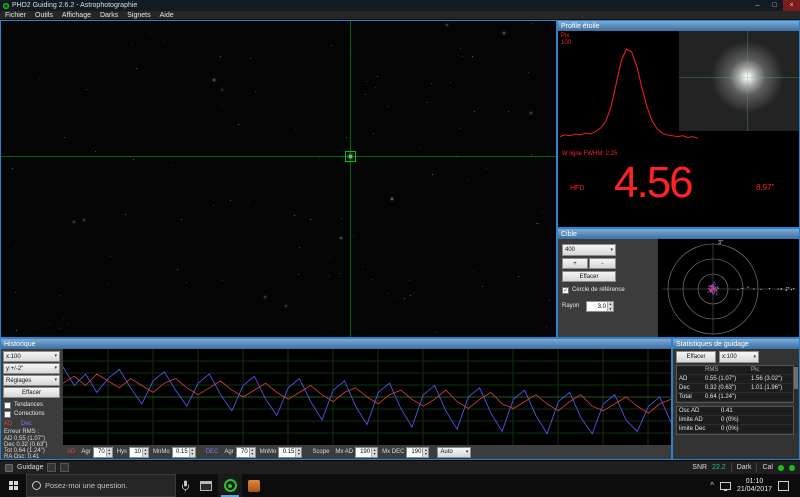 The width and height of the screenshot is (800, 497). I want to click on mxad-spinner: 190 ▲ ▼, so click(367, 452).